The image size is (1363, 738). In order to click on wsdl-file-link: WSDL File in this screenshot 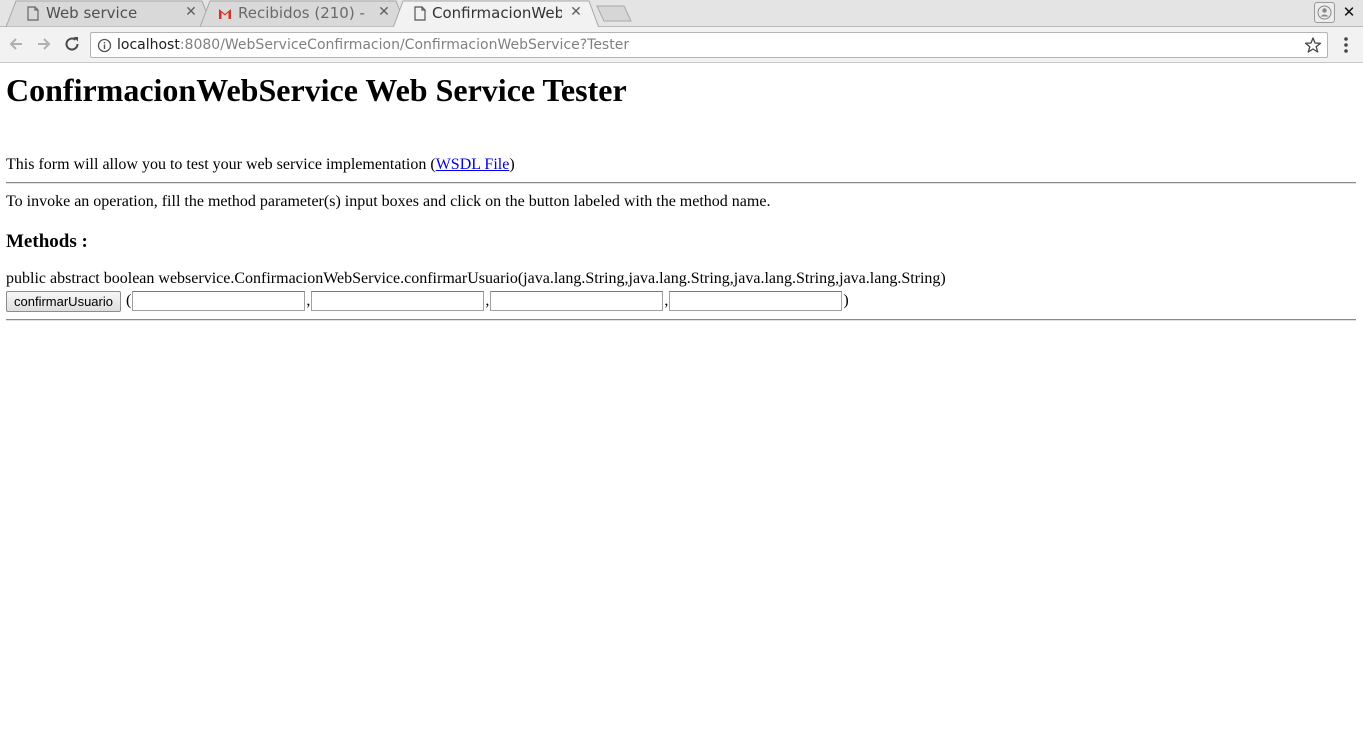, I will do `click(473, 164)`.